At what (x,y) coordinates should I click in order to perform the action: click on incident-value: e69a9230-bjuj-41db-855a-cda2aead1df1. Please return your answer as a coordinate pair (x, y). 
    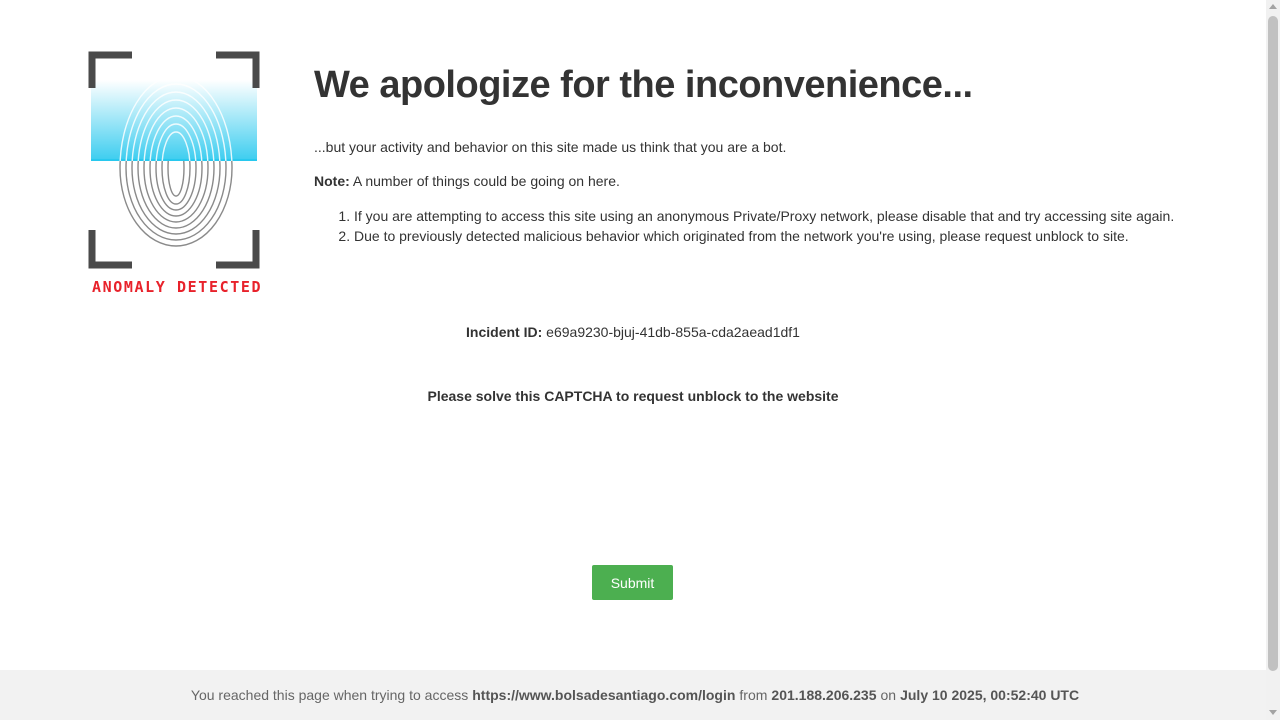
    Looking at the image, I should click on (673, 332).